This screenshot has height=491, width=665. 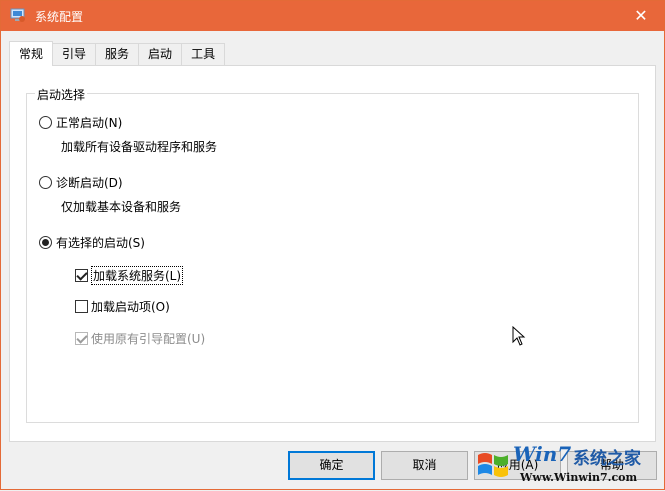 I want to click on normal-startup-radio-row: 正常启动(N), so click(x=80, y=122).